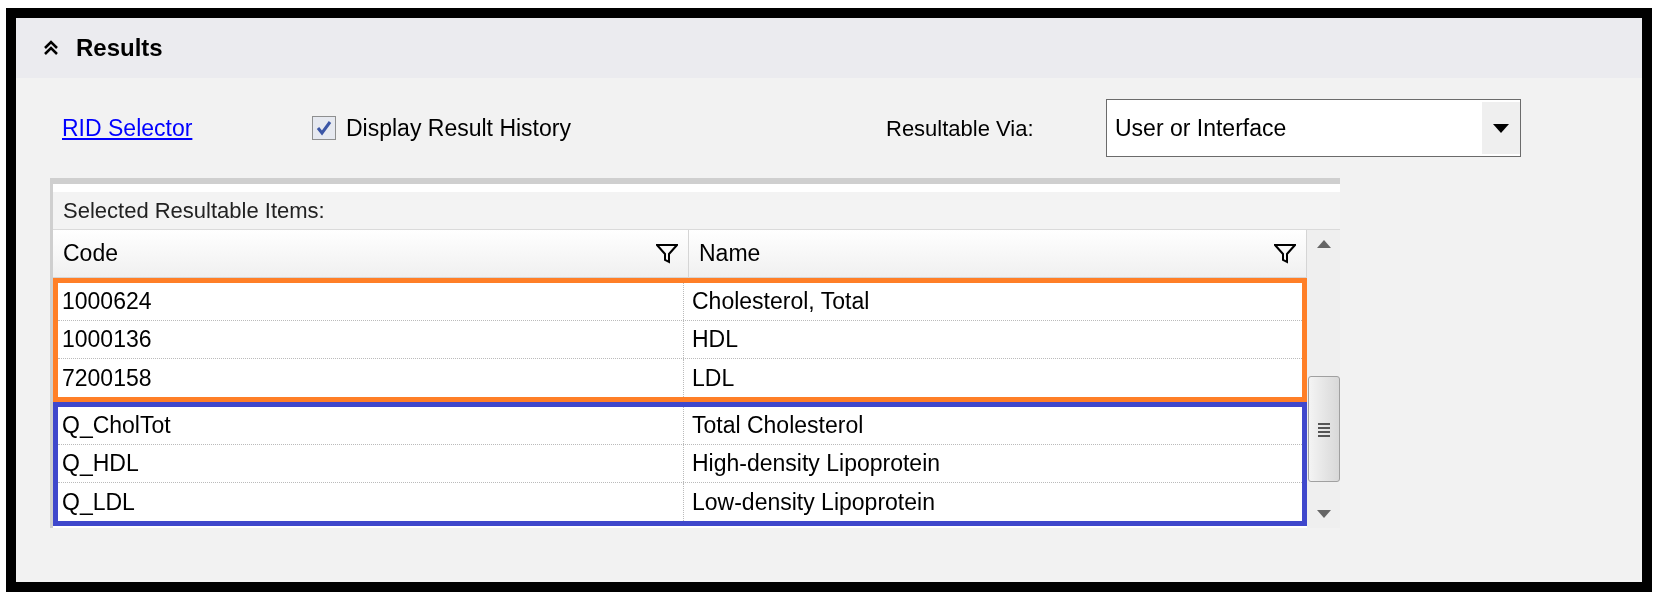 This screenshot has height=597, width=1659. I want to click on table-cell: 7200158, so click(371, 378).